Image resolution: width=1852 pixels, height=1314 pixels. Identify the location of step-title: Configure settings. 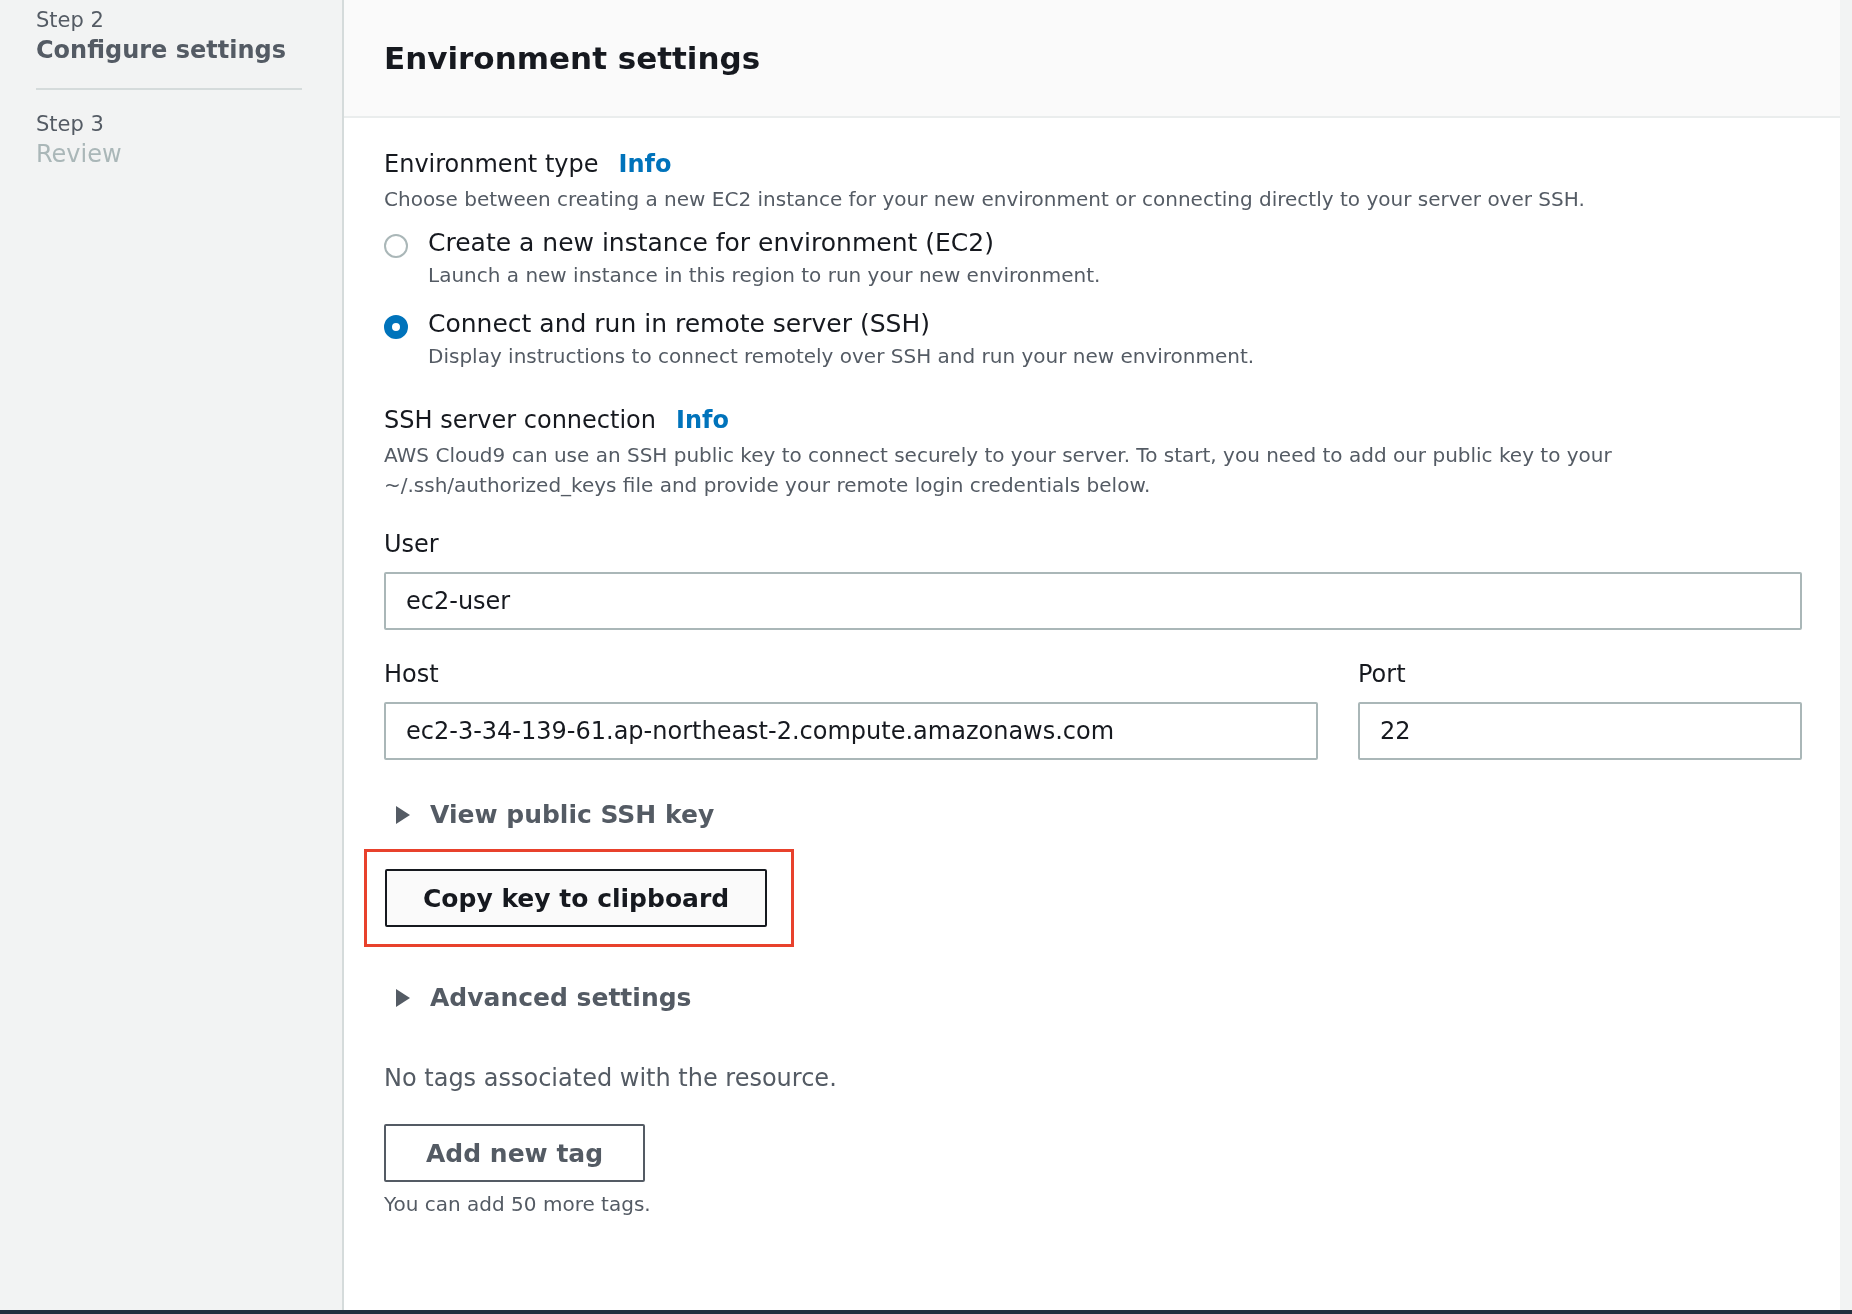
(169, 50).